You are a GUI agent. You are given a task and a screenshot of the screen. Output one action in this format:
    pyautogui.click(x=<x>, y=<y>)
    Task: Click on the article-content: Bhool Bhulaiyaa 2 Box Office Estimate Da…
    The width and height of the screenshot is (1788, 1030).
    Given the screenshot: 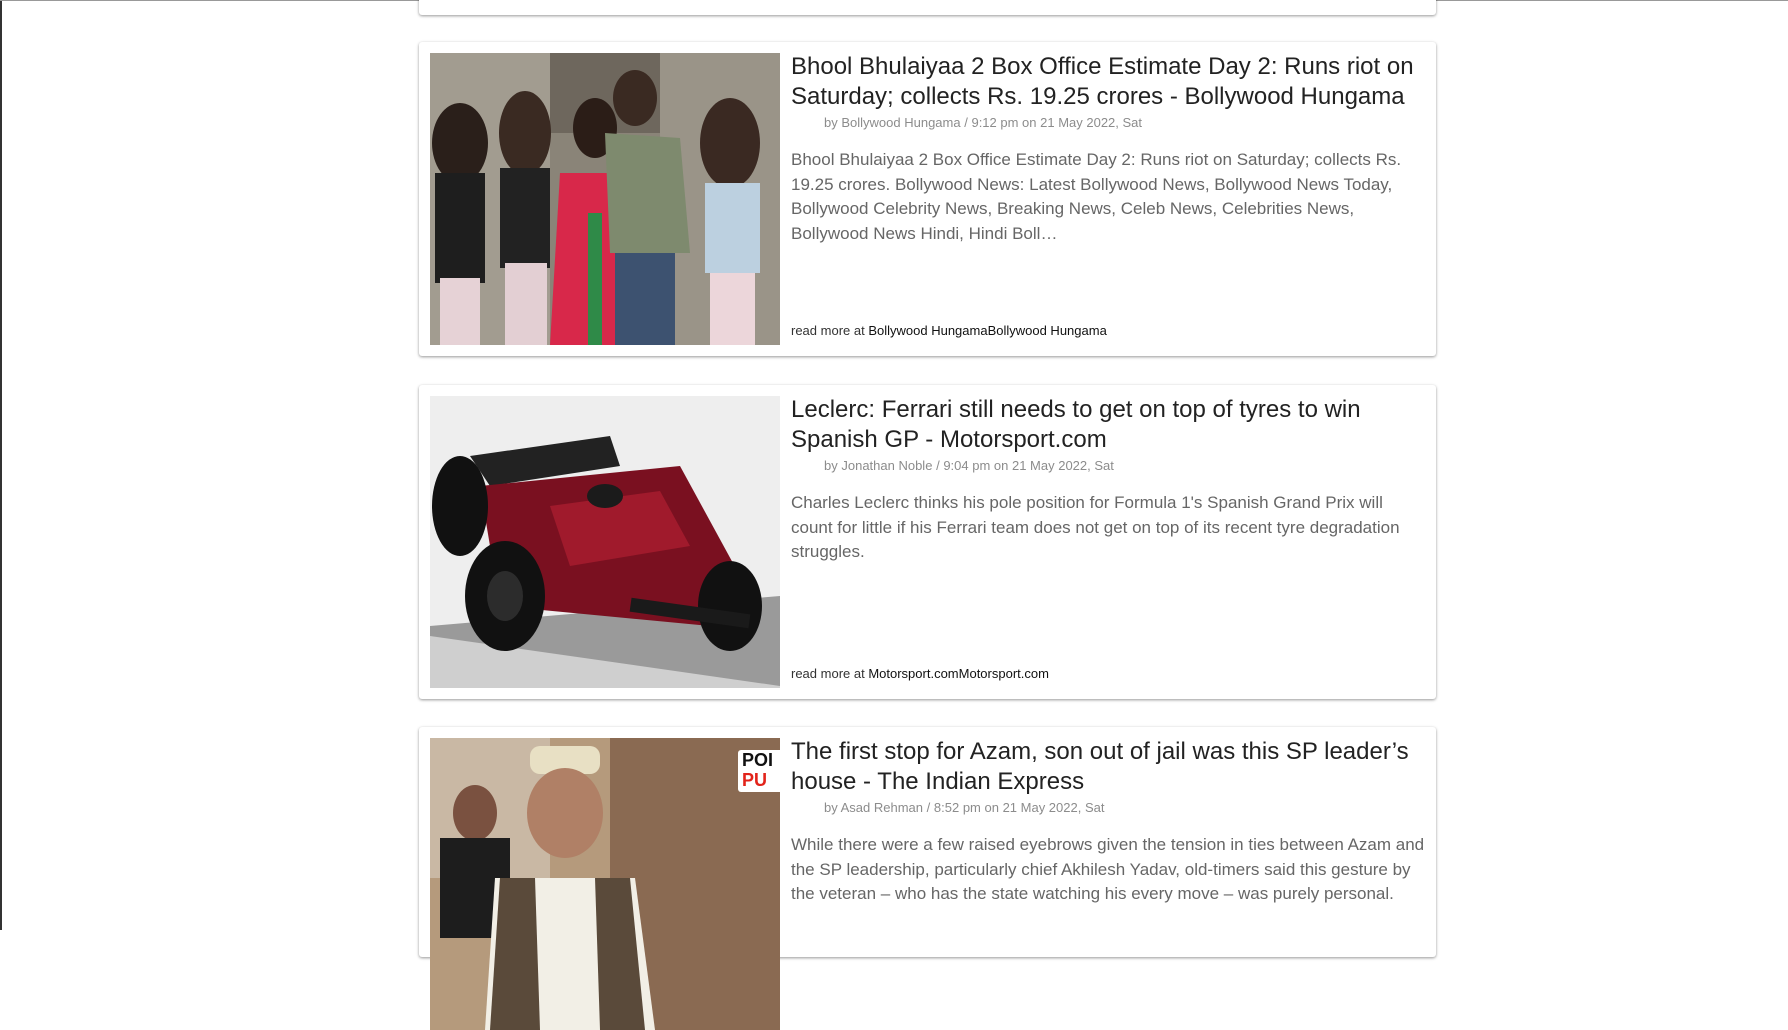 What is the action you would take?
    pyautogui.click(x=1108, y=199)
    